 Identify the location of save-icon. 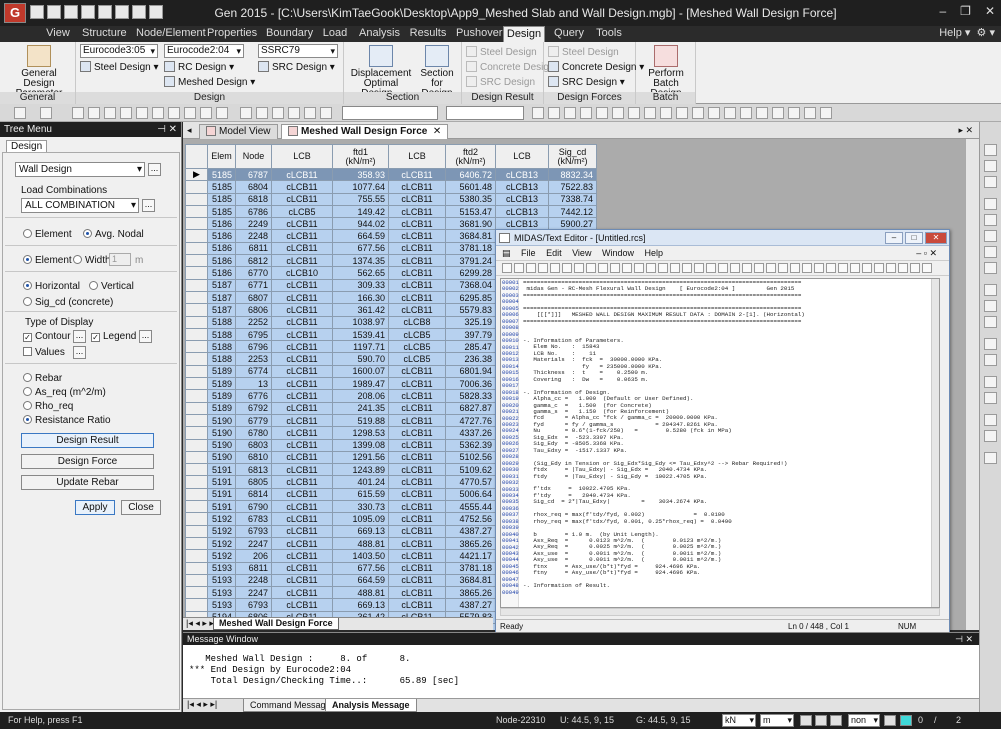
(88, 12).